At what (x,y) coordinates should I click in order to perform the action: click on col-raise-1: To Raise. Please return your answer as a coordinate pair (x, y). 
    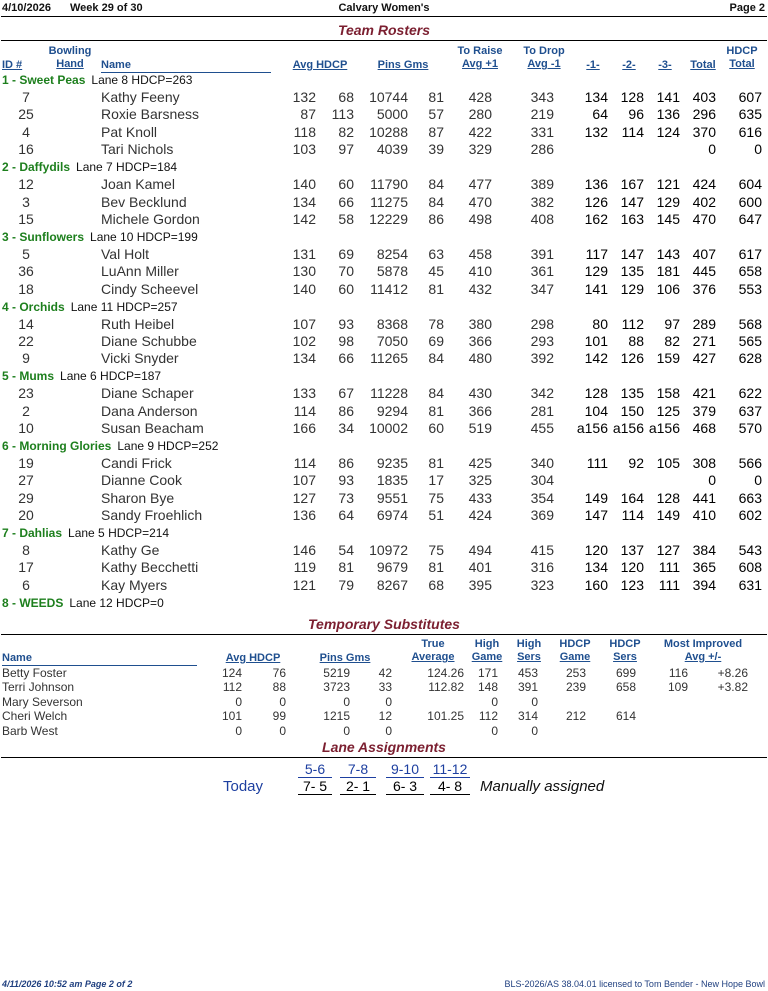
    Looking at the image, I should click on (480, 51).